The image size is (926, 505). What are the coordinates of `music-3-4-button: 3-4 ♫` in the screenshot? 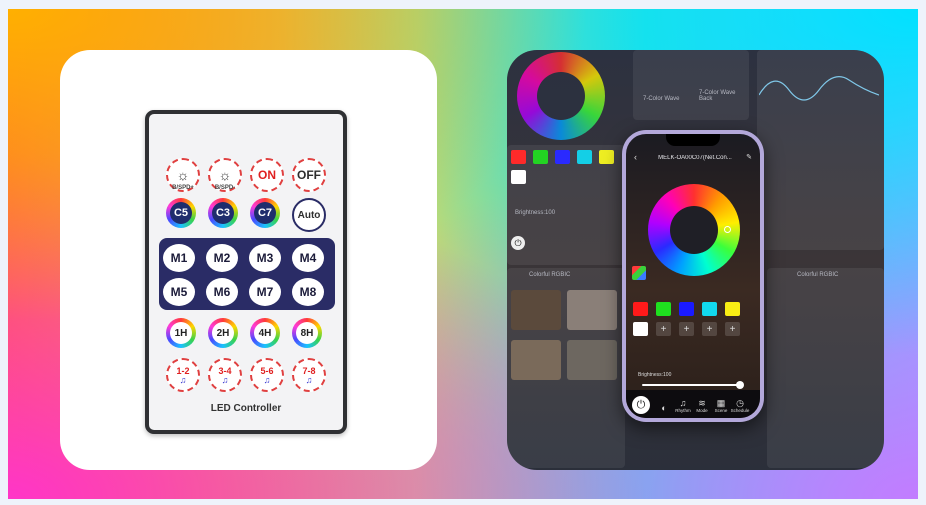 It's located at (225, 375).